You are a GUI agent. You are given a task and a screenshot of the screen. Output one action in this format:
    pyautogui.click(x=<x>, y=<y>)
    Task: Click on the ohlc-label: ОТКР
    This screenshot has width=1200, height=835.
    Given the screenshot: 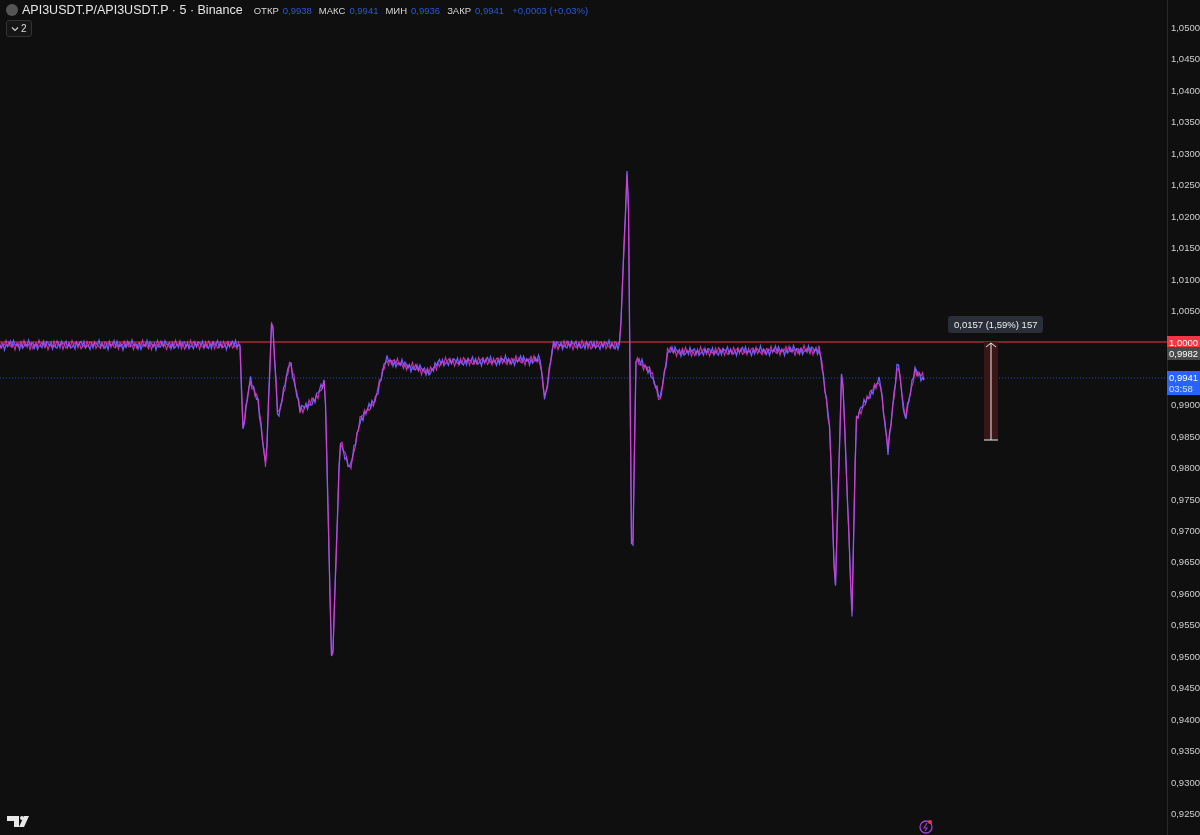 What is the action you would take?
    pyautogui.click(x=266, y=10)
    